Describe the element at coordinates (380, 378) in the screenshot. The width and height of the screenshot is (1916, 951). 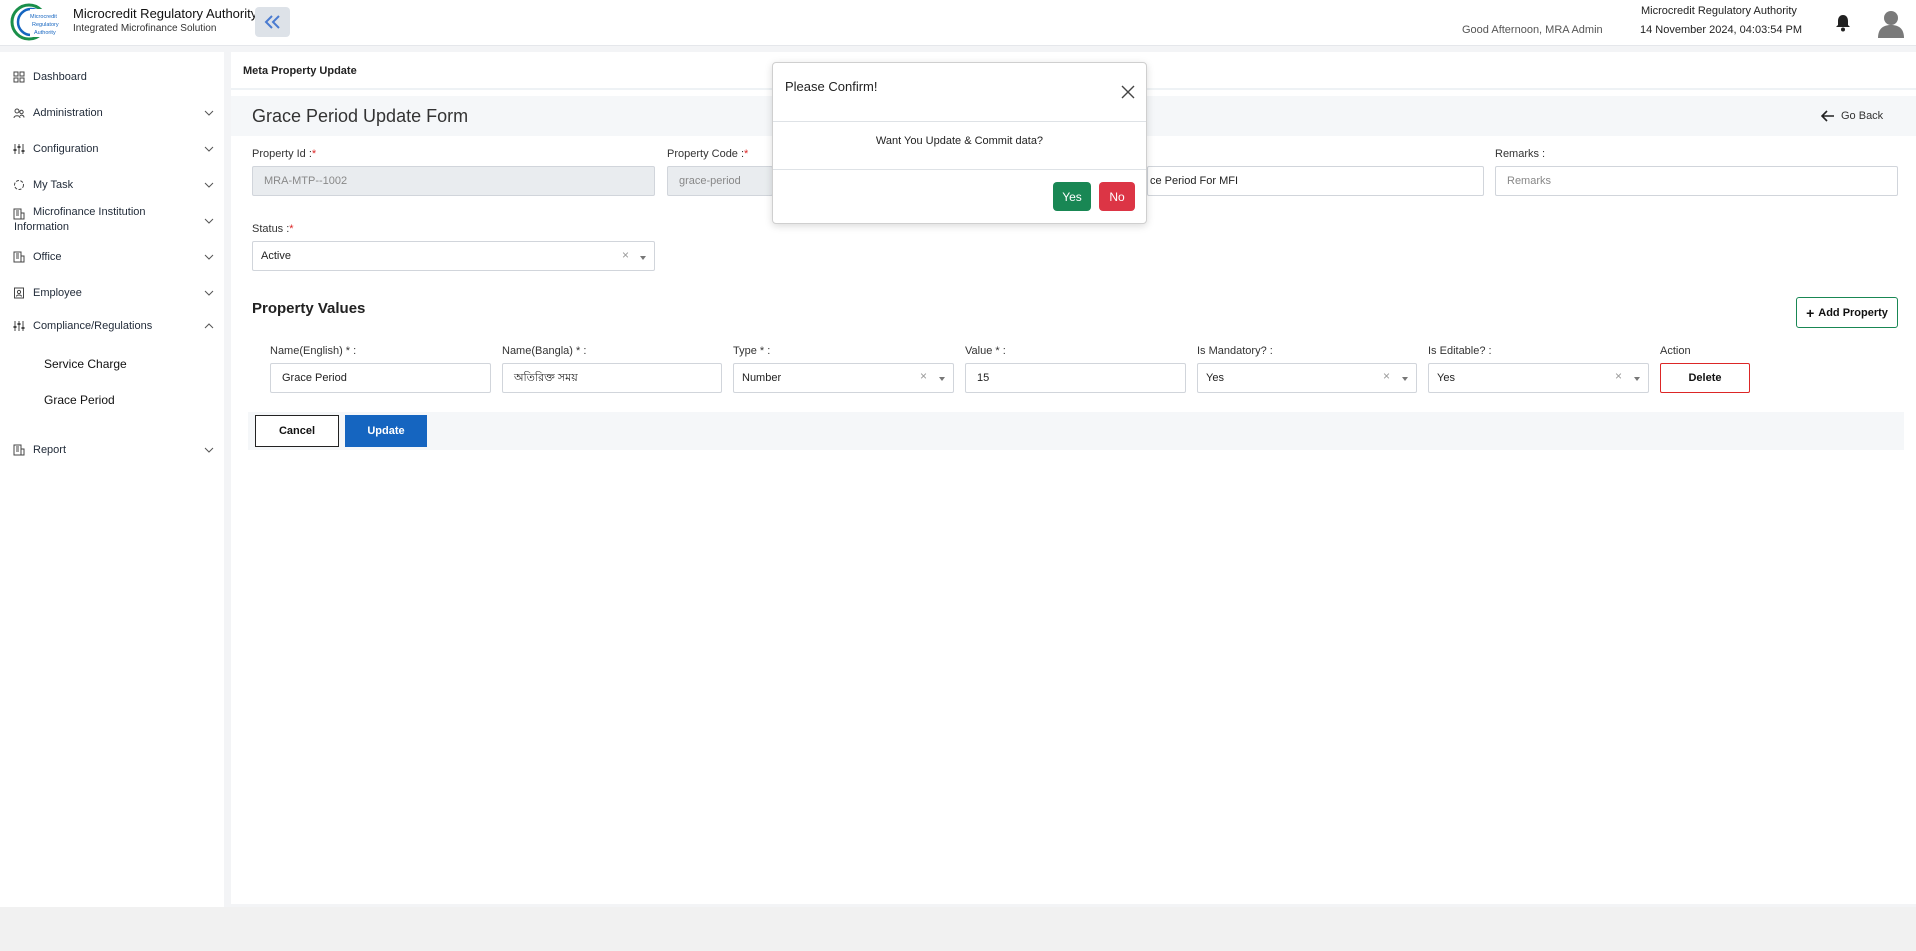
I see `name-english-input: Grace Period` at that location.